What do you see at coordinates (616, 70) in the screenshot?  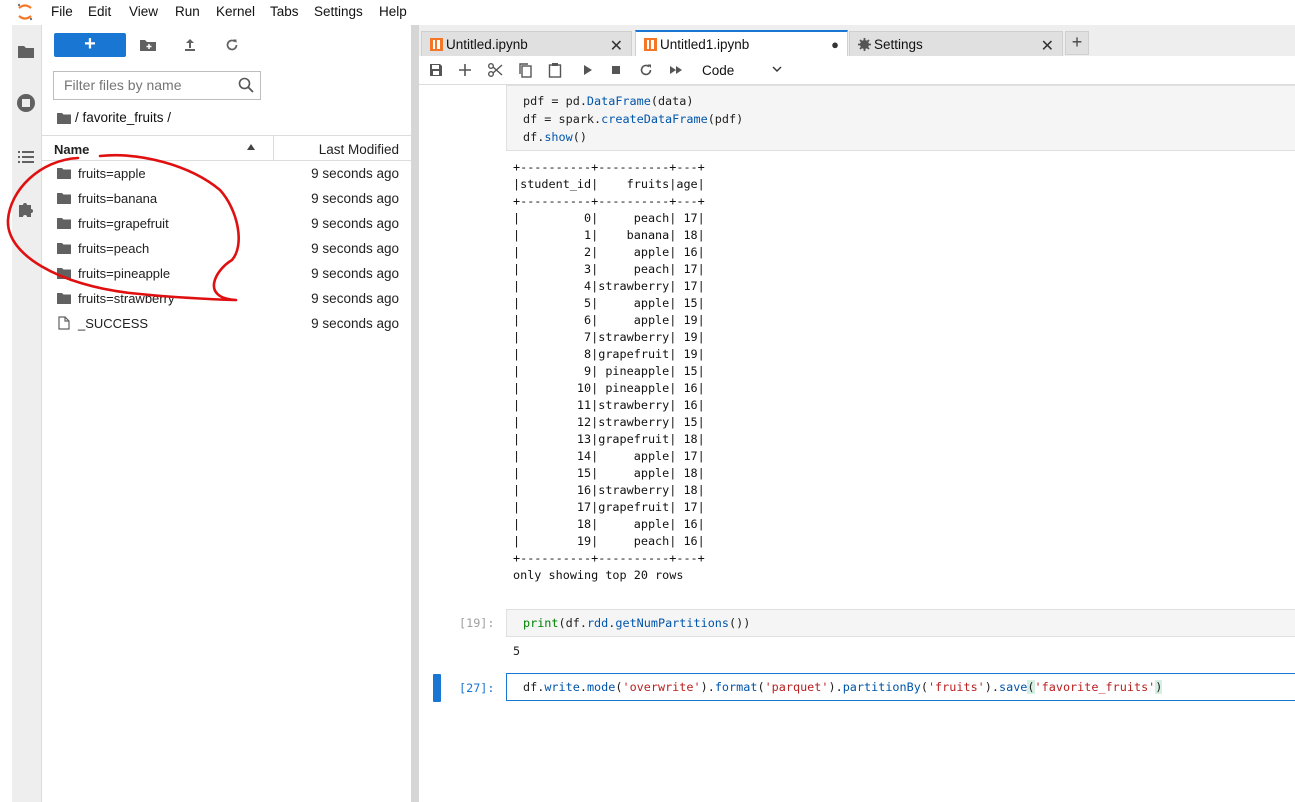 I see `stop-icon` at bounding box center [616, 70].